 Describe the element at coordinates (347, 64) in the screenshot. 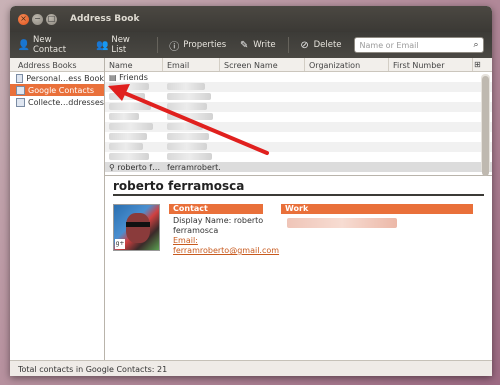

I see `column-organization: Organization` at that location.